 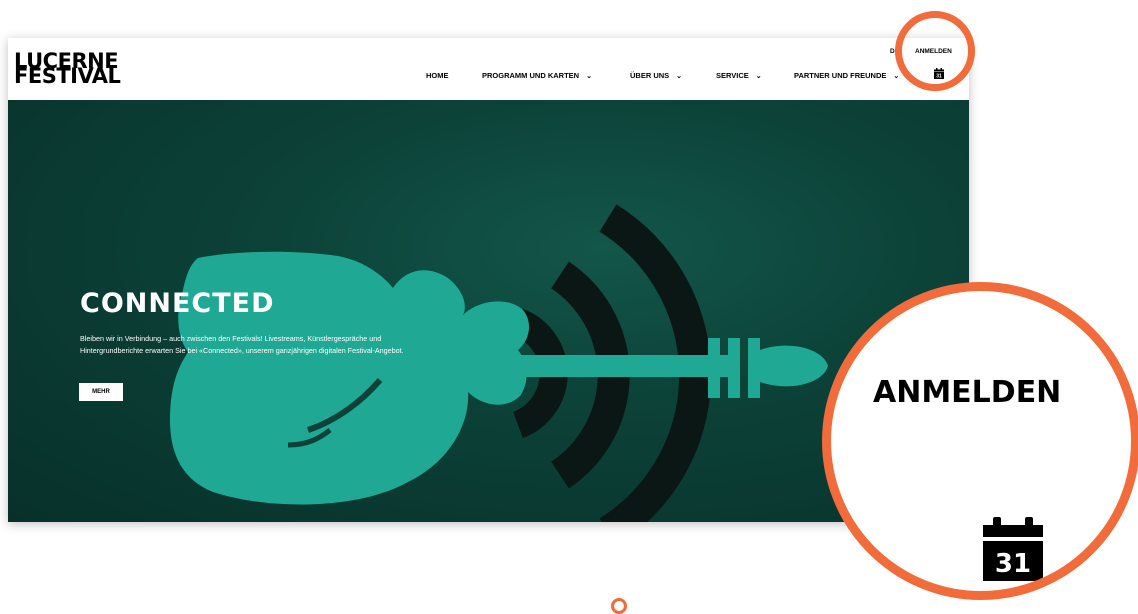 What do you see at coordinates (101, 392) in the screenshot?
I see `more-button: MEHR` at bounding box center [101, 392].